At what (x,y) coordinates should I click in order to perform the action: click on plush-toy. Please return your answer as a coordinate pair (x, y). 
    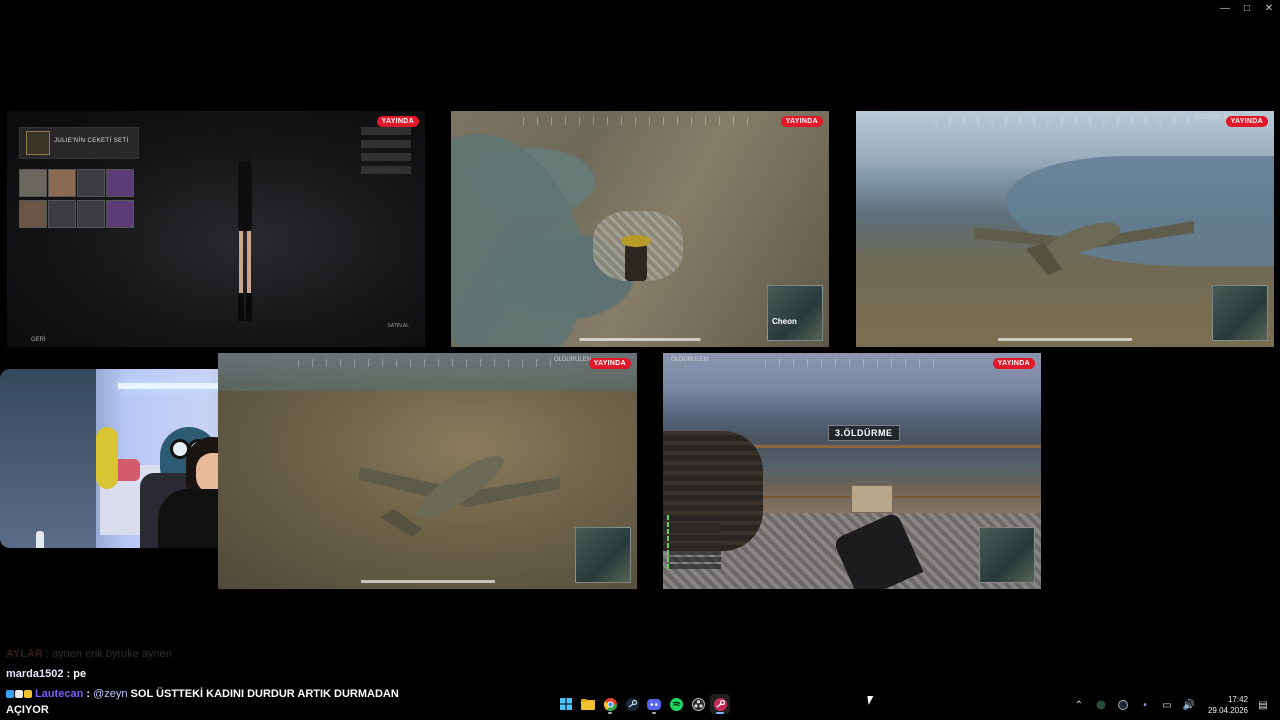
    Looking at the image, I should click on (107, 458).